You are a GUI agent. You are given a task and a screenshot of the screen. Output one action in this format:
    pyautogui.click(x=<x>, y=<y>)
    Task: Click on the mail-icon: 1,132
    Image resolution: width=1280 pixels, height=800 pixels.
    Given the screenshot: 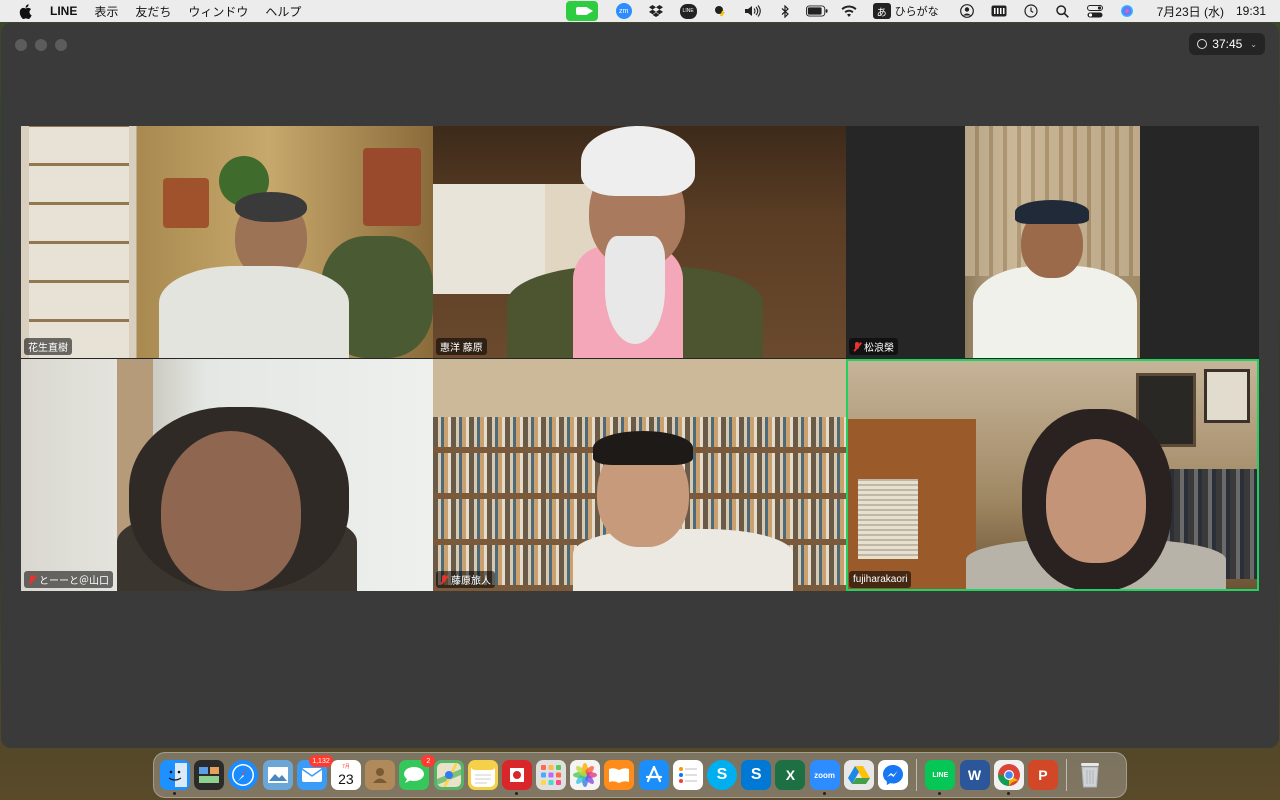 What is the action you would take?
    pyautogui.click(x=314, y=772)
    